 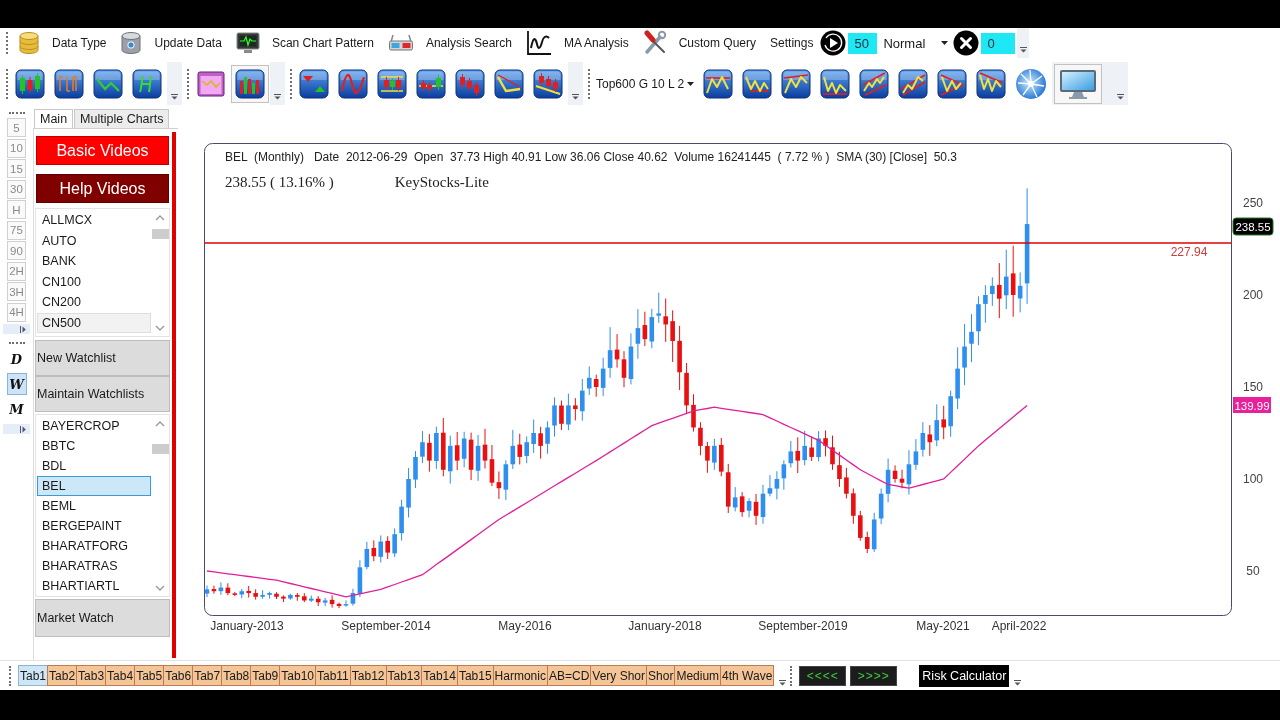 I want to click on interval-button: 3H, so click(x=16, y=291).